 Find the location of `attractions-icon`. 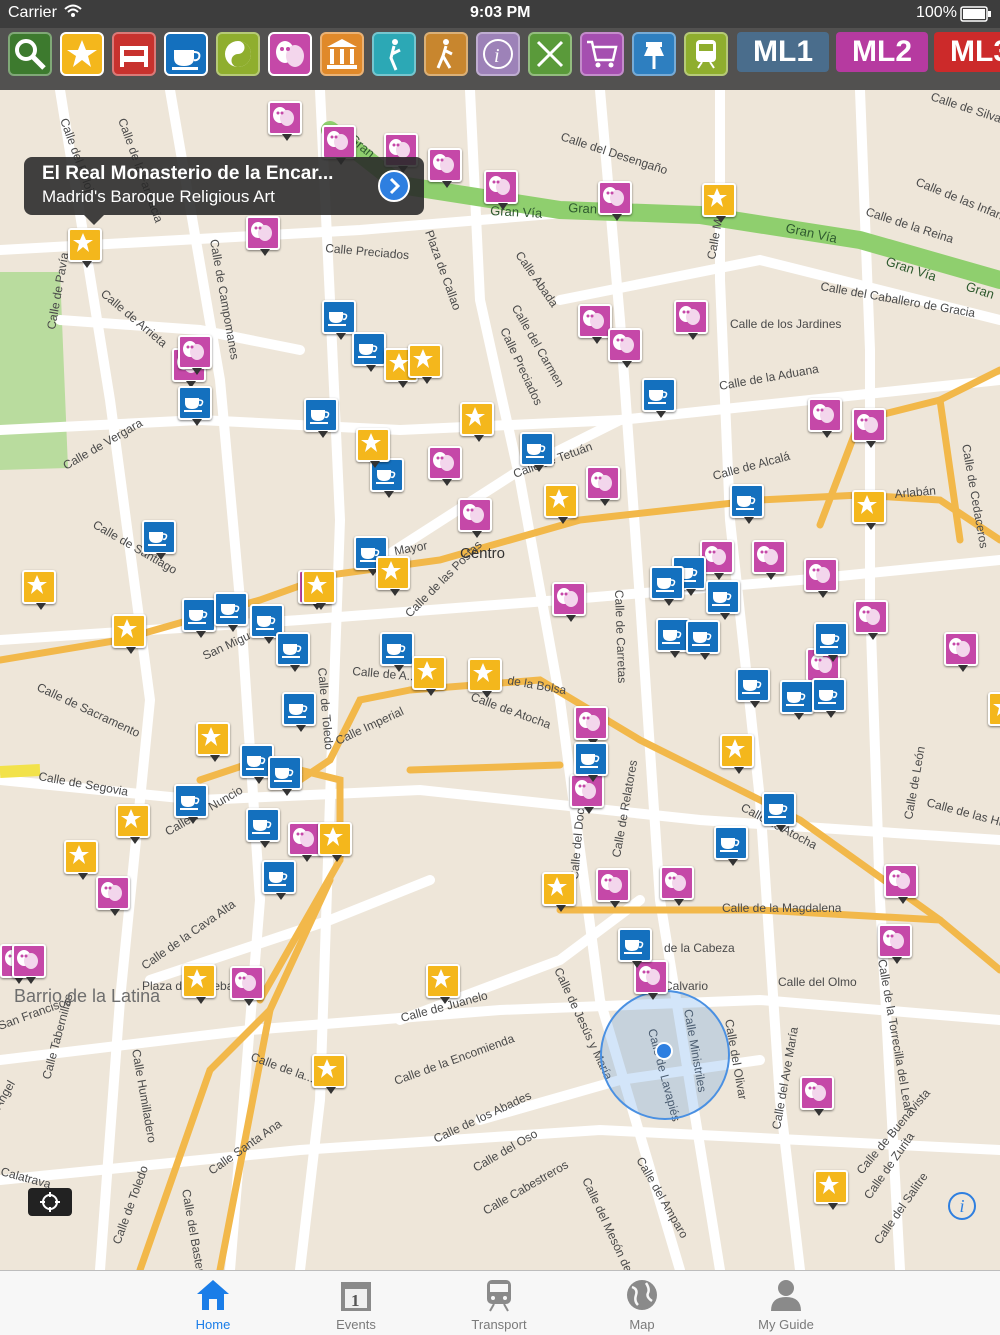

attractions-icon is located at coordinates (82, 54).